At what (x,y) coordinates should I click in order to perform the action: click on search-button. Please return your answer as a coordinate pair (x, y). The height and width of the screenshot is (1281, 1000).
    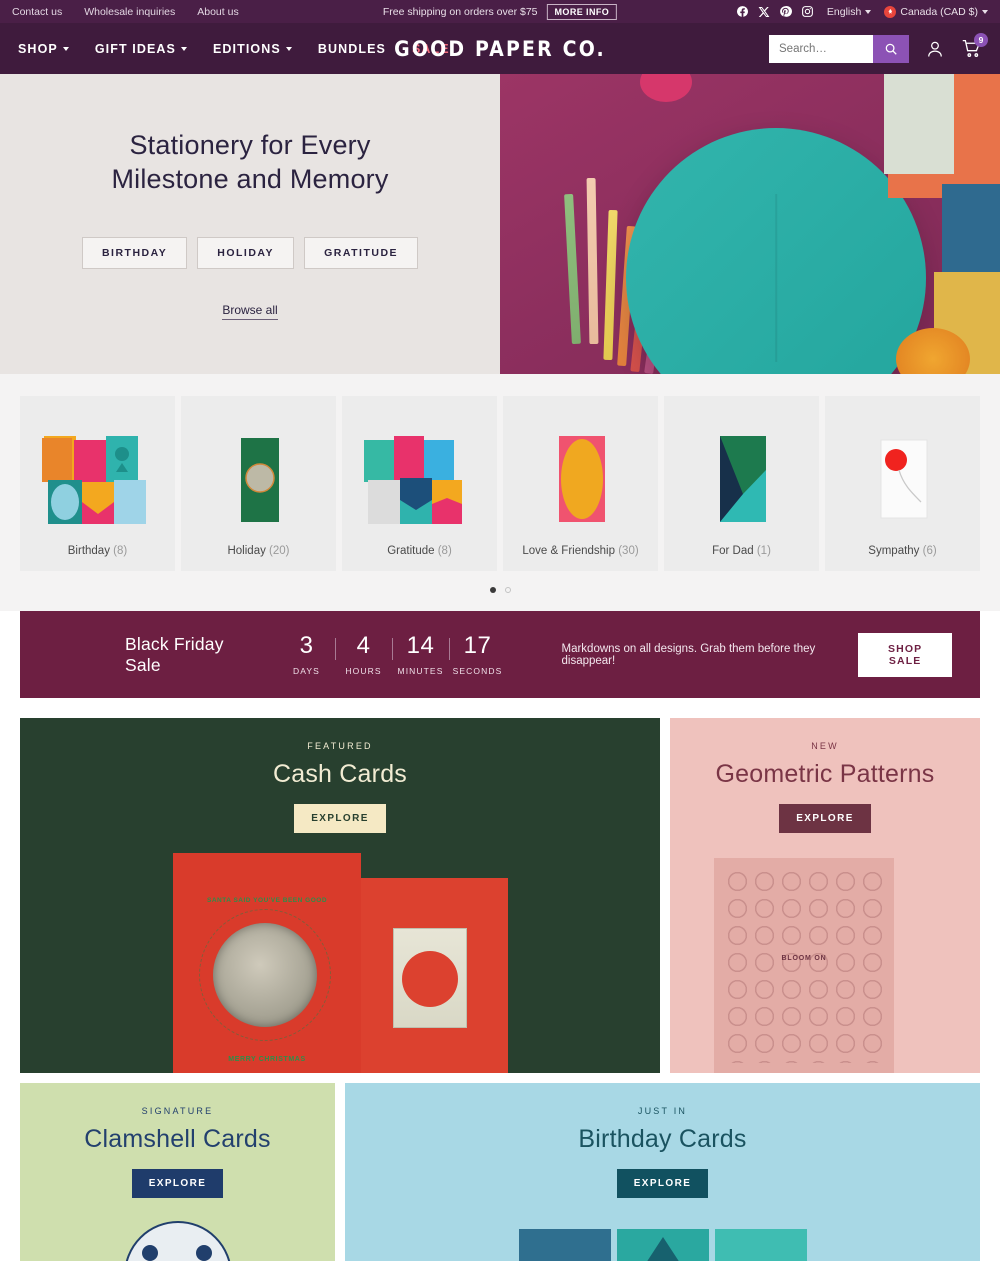
    Looking at the image, I should click on (891, 48).